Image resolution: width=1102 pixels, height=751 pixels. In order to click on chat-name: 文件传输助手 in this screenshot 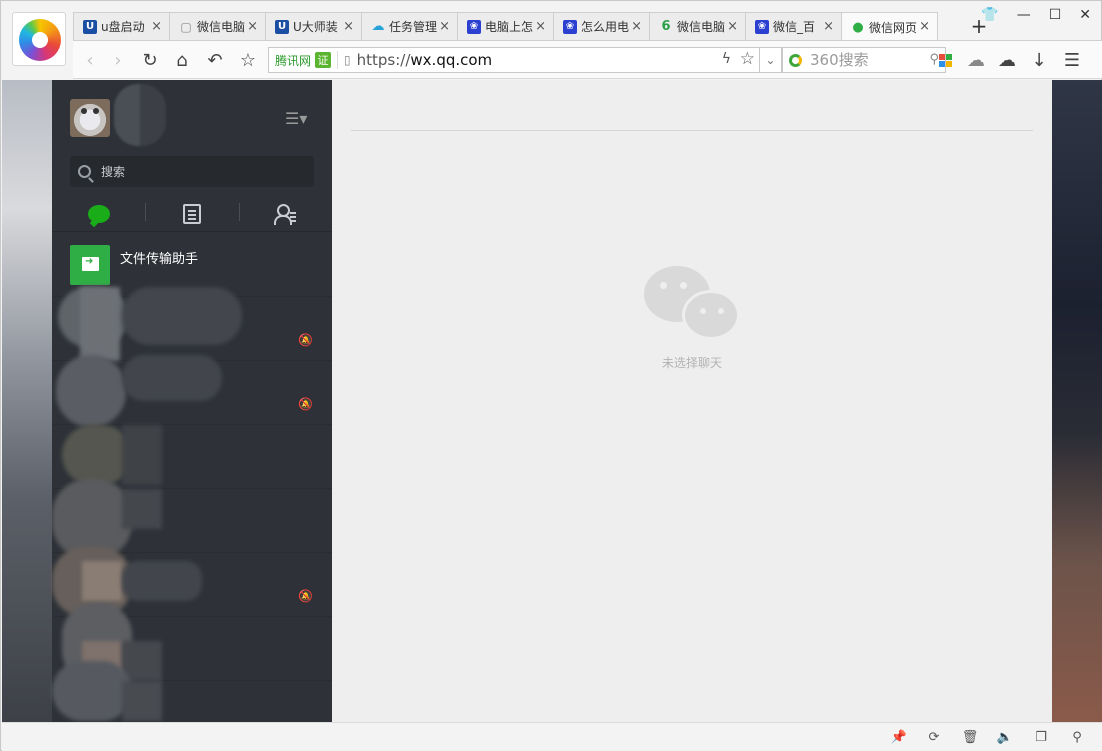, I will do `click(159, 259)`.